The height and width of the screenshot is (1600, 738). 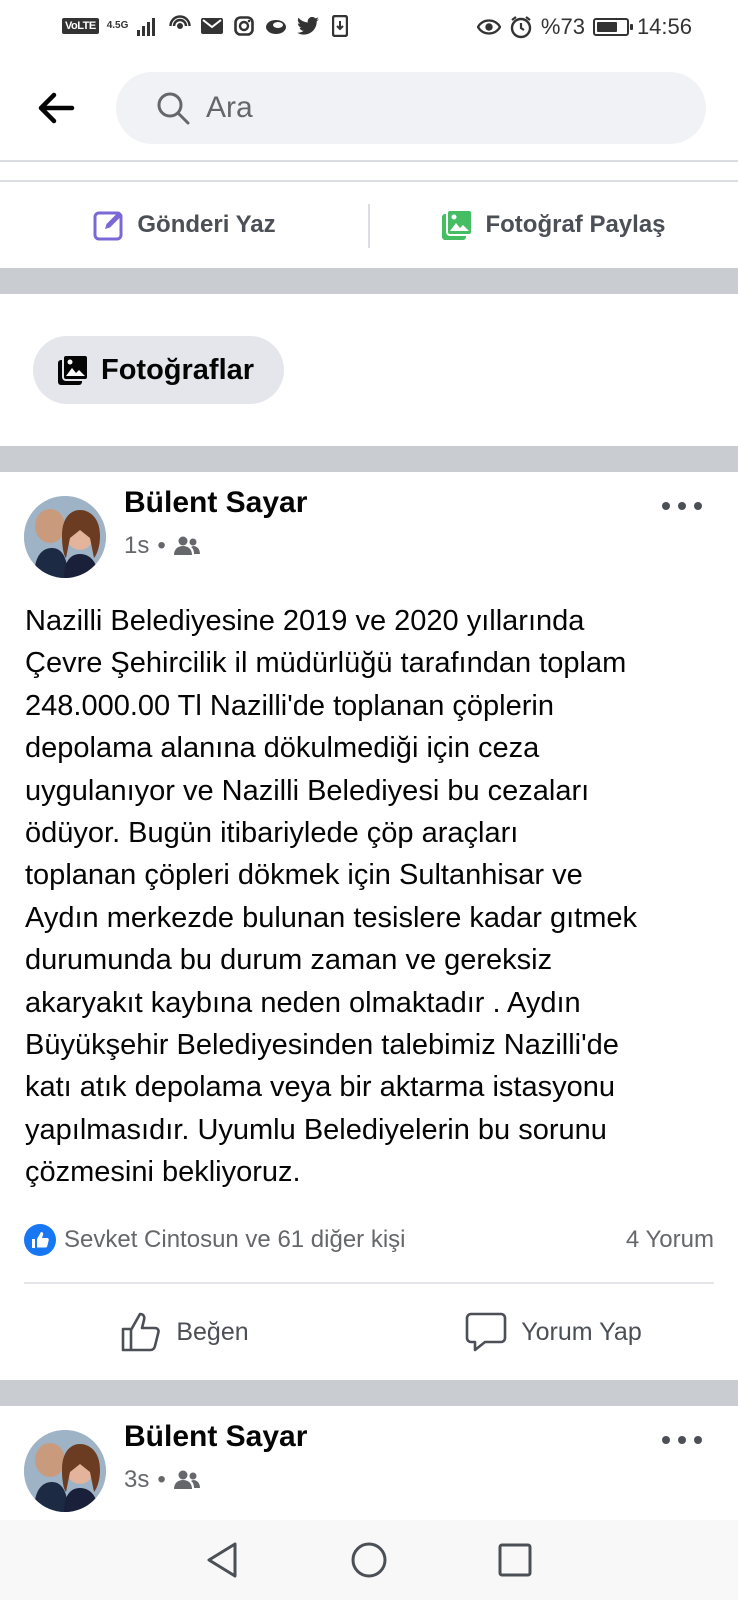 I want to click on write-post-button: Gönderi Yaz, so click(x=184, y=225).